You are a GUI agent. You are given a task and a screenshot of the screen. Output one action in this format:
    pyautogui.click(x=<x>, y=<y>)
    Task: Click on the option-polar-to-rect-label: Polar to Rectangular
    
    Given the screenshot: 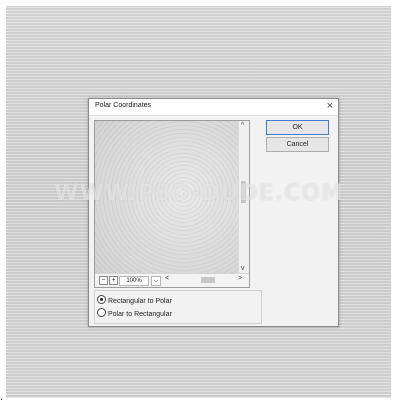 What is the action you would take?
    pyautogui.click(x=140, y=314)
    